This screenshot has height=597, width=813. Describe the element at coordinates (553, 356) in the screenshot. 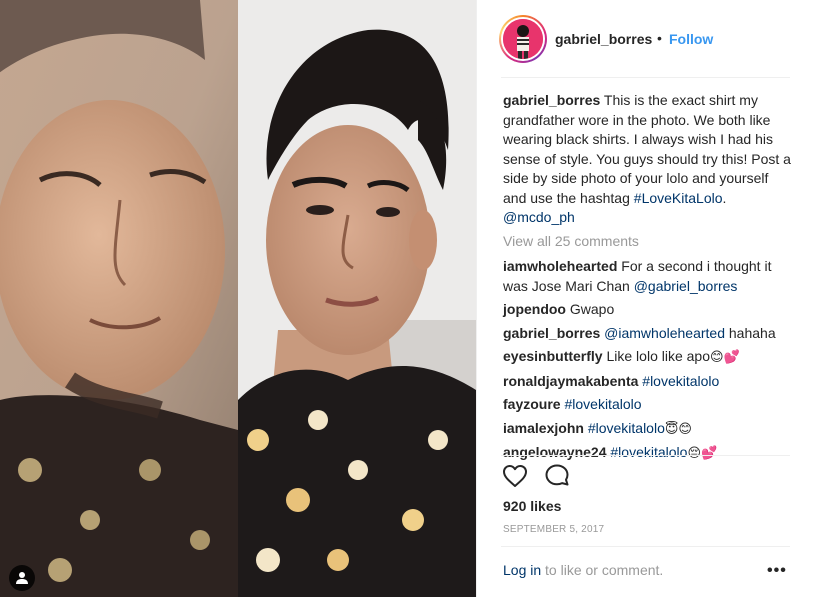

I see `comment-username: eyesinbutterfly` at that location.